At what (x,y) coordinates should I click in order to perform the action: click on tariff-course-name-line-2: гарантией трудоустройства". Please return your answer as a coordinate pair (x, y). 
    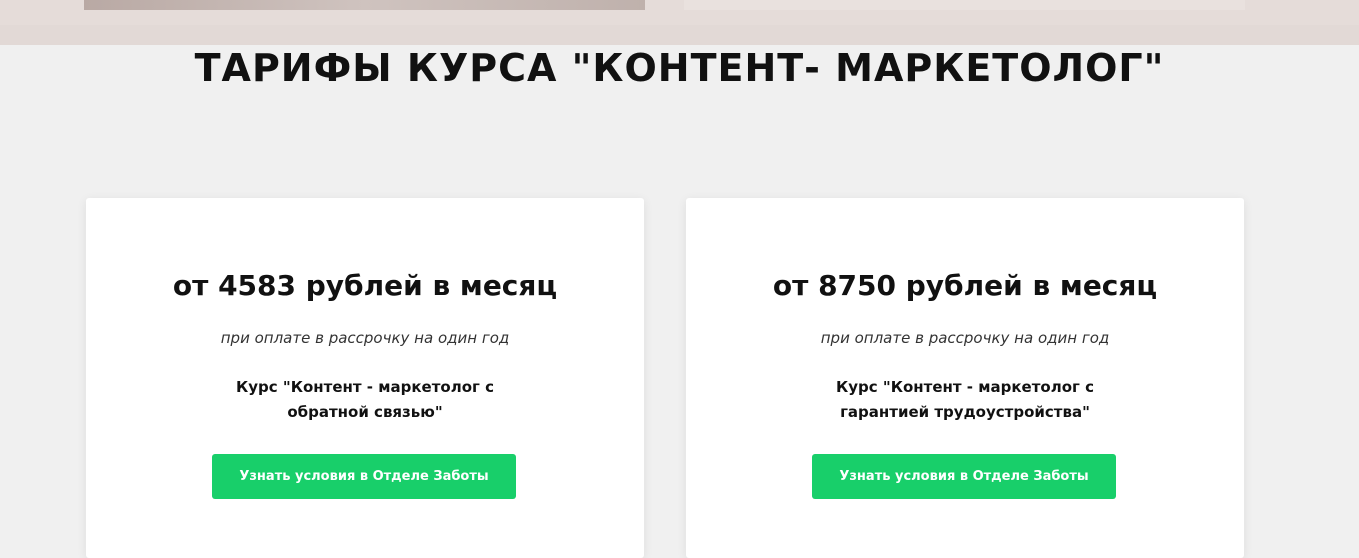
    Looking at the image, I should click on (965, 412).